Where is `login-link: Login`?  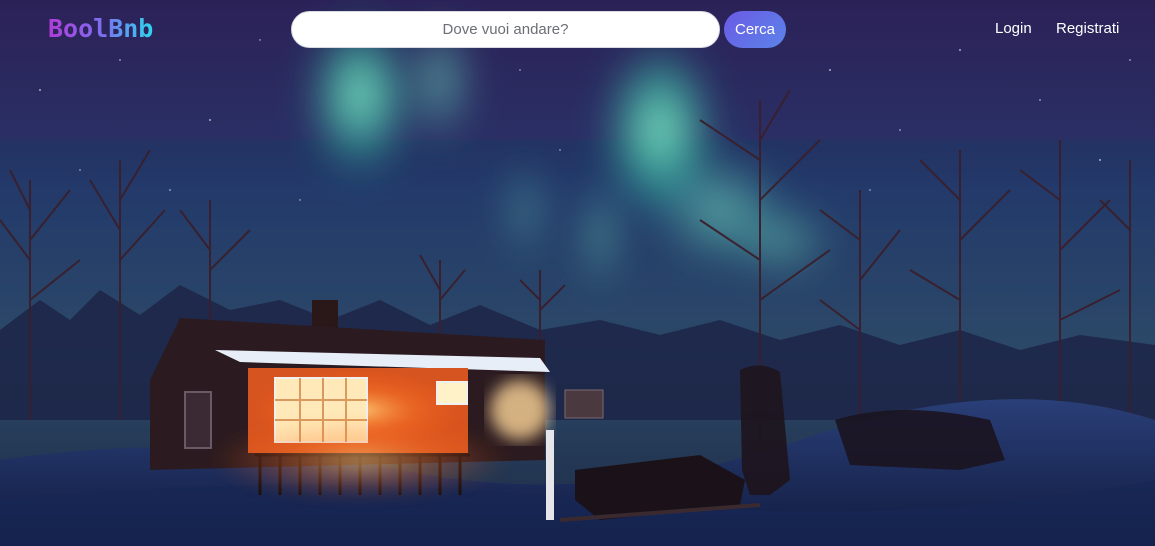 login-link: Login is located at coordinates (1013, 28).